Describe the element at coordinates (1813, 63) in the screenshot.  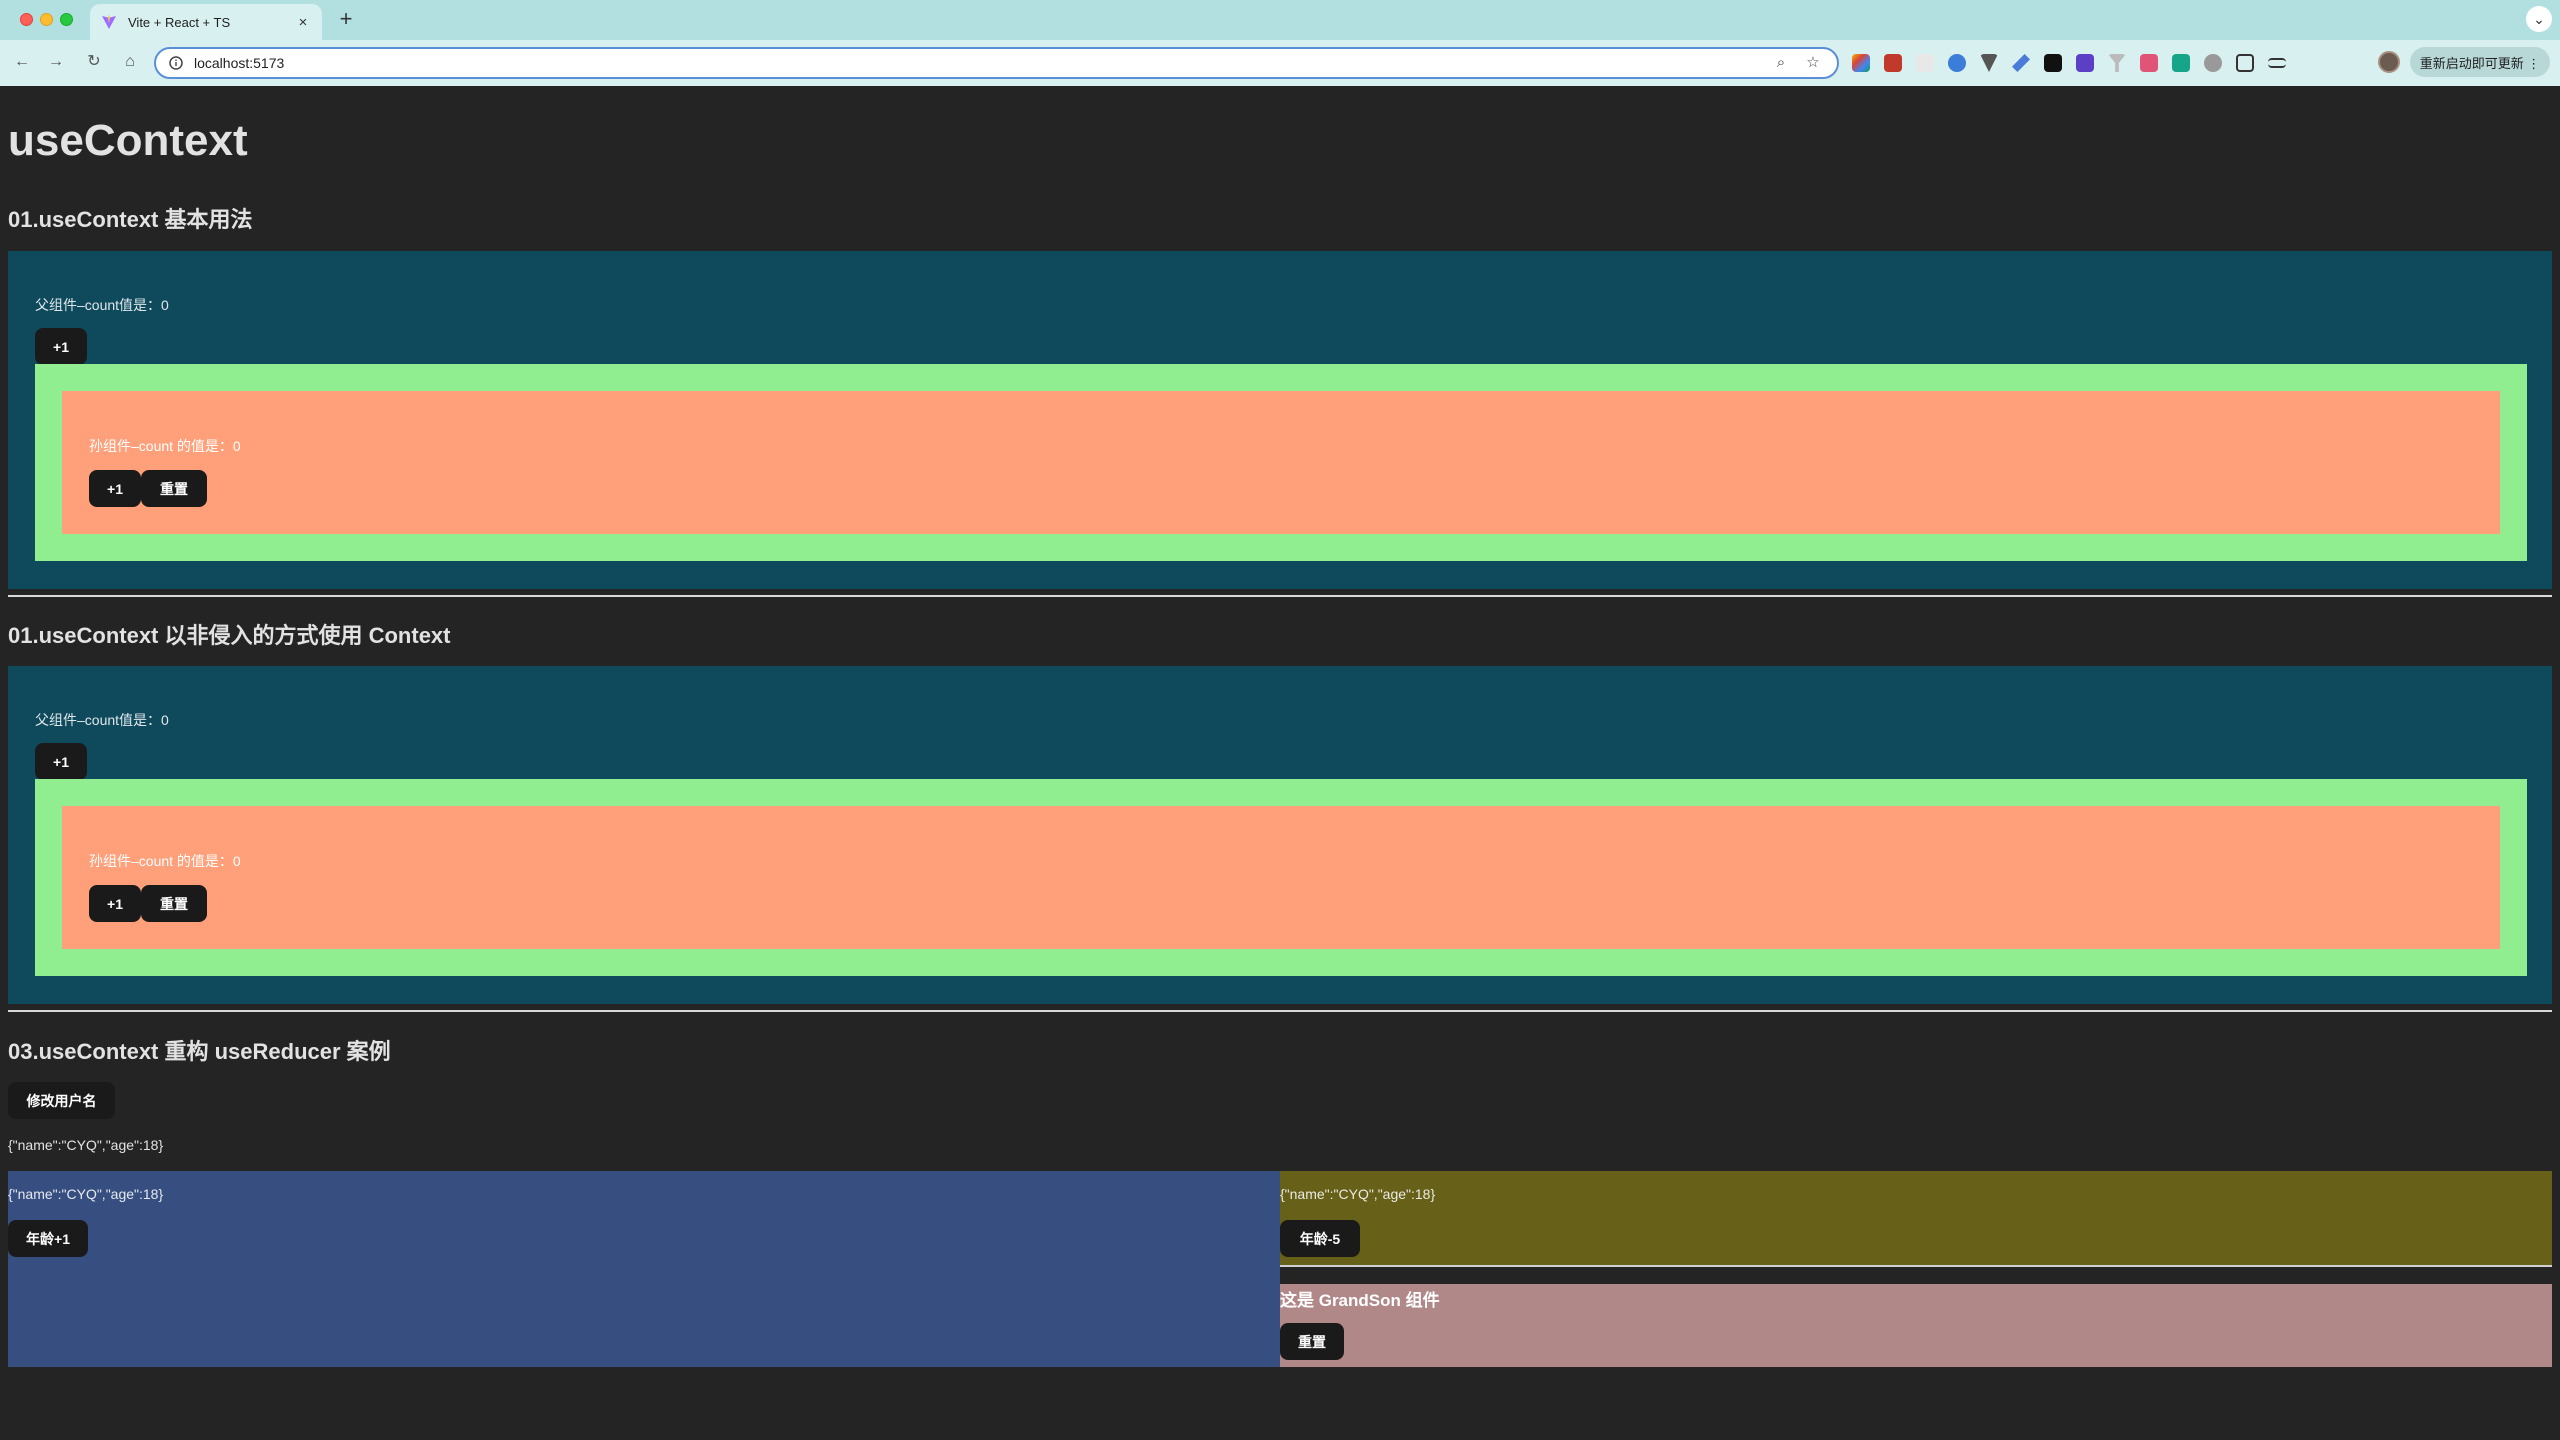
I see `bookmark-star-icon: ☆` at that location.